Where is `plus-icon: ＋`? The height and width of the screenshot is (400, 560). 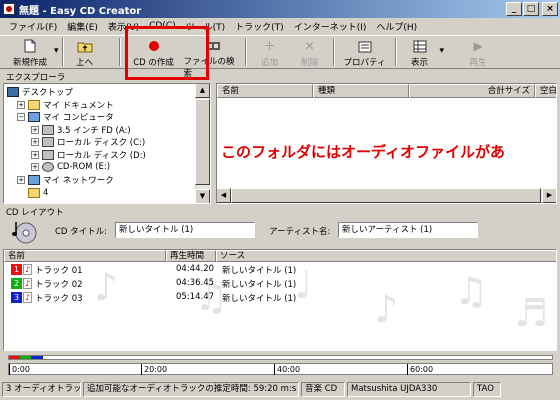 plus-icon: ＋ is located at coordinates (269, 46).